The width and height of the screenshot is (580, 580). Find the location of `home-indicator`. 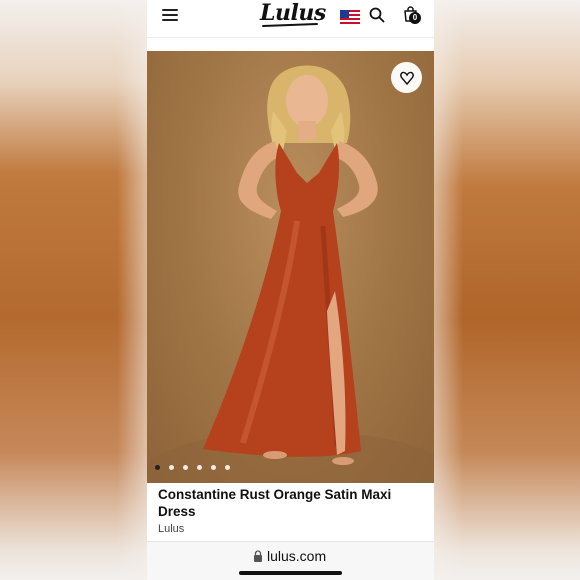

home-indicator is located at coordinates (290, 573).